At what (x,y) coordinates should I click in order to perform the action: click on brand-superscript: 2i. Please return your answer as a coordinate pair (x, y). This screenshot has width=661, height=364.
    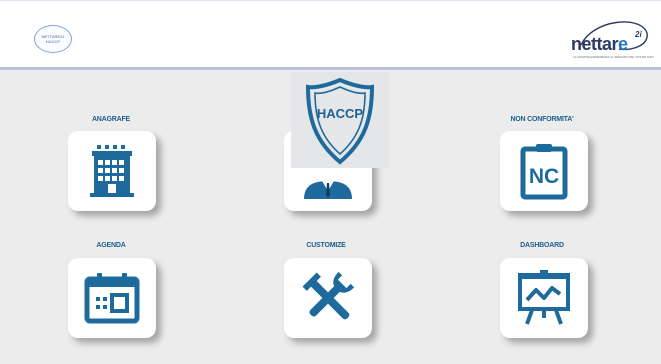
    Looking at the image, I should click on (638, 34).